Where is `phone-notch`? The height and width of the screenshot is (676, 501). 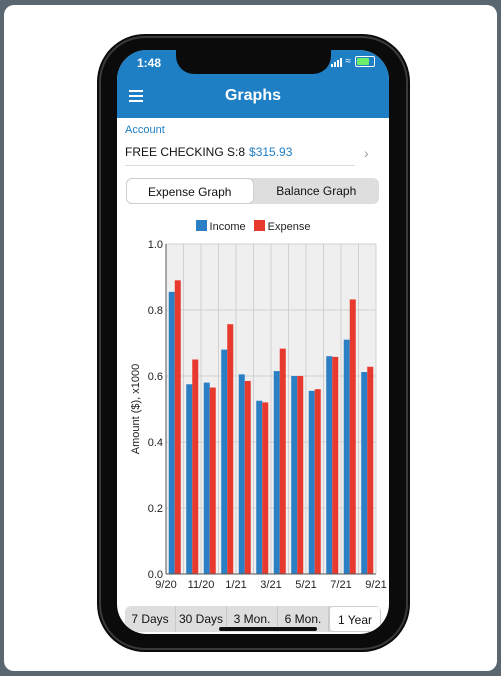 phone-notch is located at coordinates (253, 62).